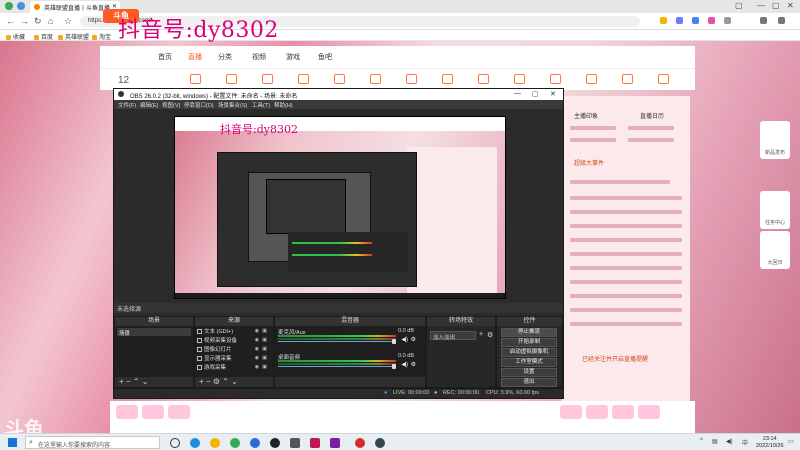 This screenshot has height=450, width=800. What do you see at coordinates (701, 441) in the screenshot?
I see `tray-chevron-icon: ^` at bounding box center [701, 441].